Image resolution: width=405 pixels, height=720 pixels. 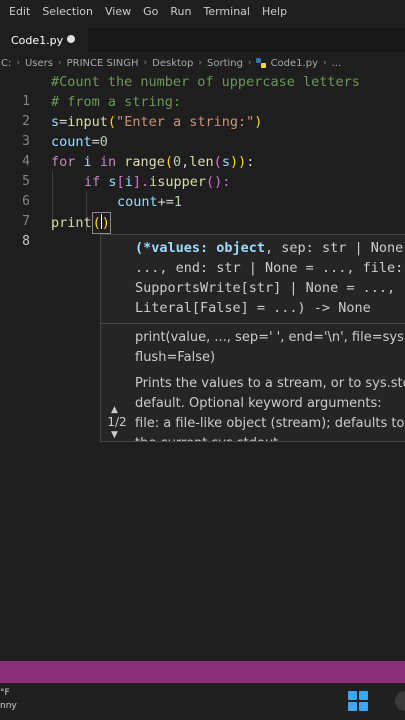 What do you see at coordinates (202, 672) in the screenshot?
I see `status-bar` at bounding box center [202, 672].